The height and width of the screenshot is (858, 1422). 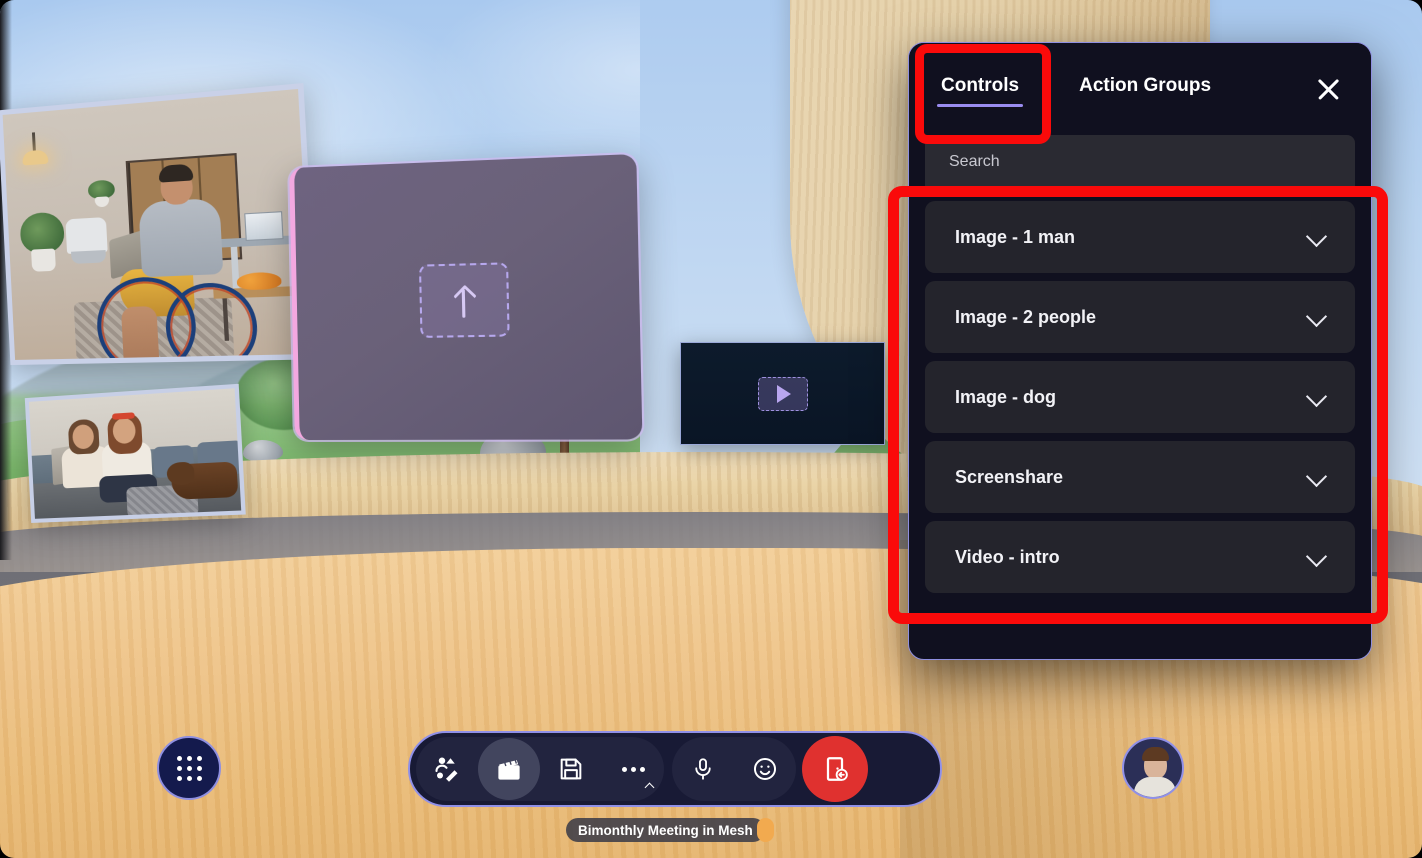 I want to click on chevron-up-icon, so click(x=650, y=785).